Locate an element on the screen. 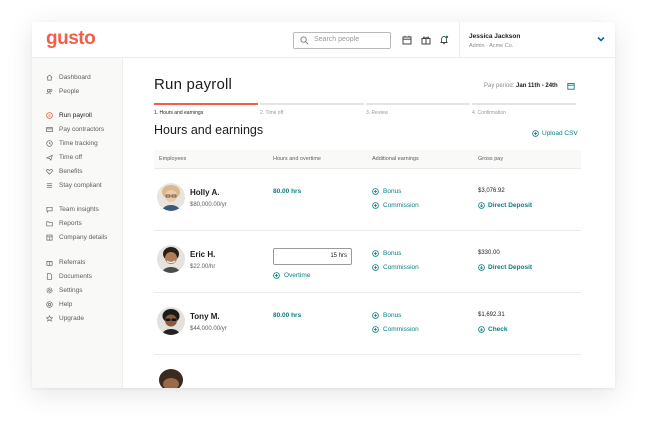 The image size is (647, 428). sidebar-item-team-insights: Team insights is located at coordinates (72, 209).